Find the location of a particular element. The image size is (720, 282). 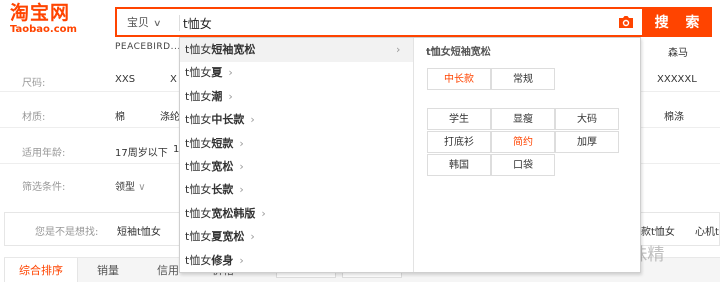

logo-english: Taobao.com is located at coordinates (43, 29).